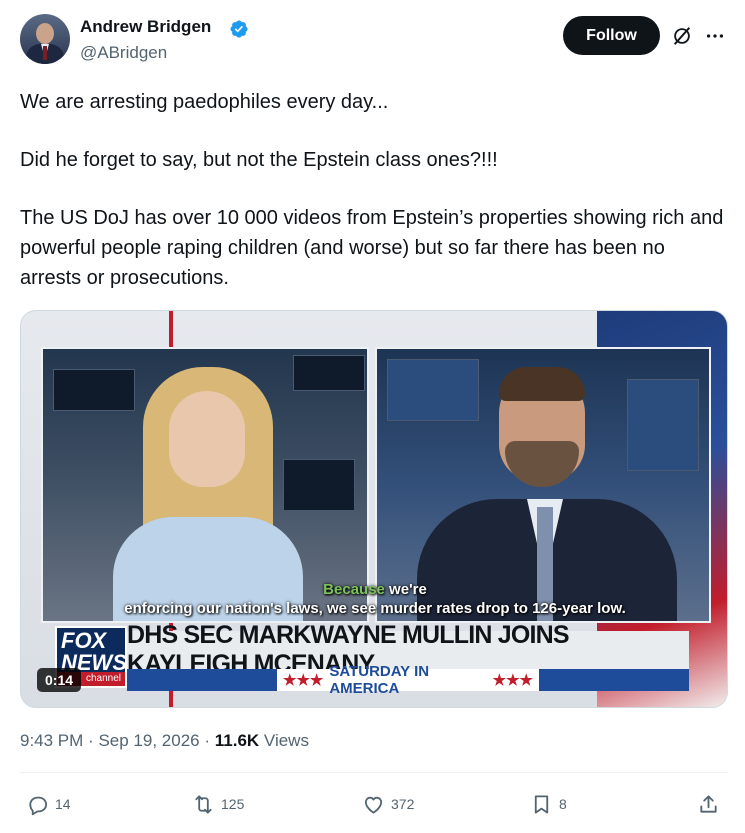  I want to click on repost-icon, so click(203, 804).